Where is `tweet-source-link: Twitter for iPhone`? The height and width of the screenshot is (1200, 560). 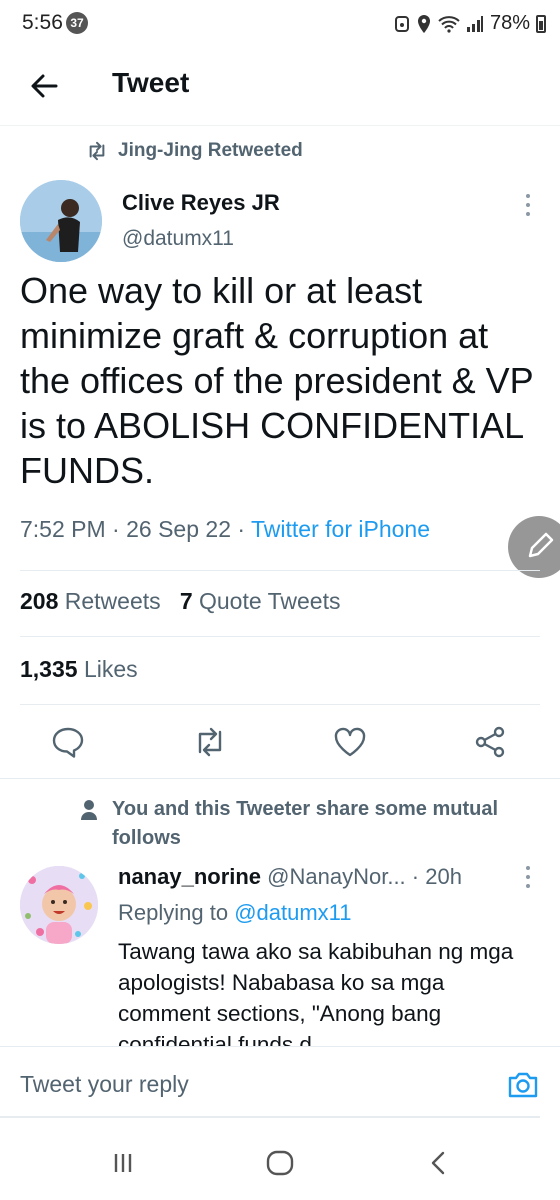
tweet-source-link: Twitter for iPhone is located at coordinates (340, 529).